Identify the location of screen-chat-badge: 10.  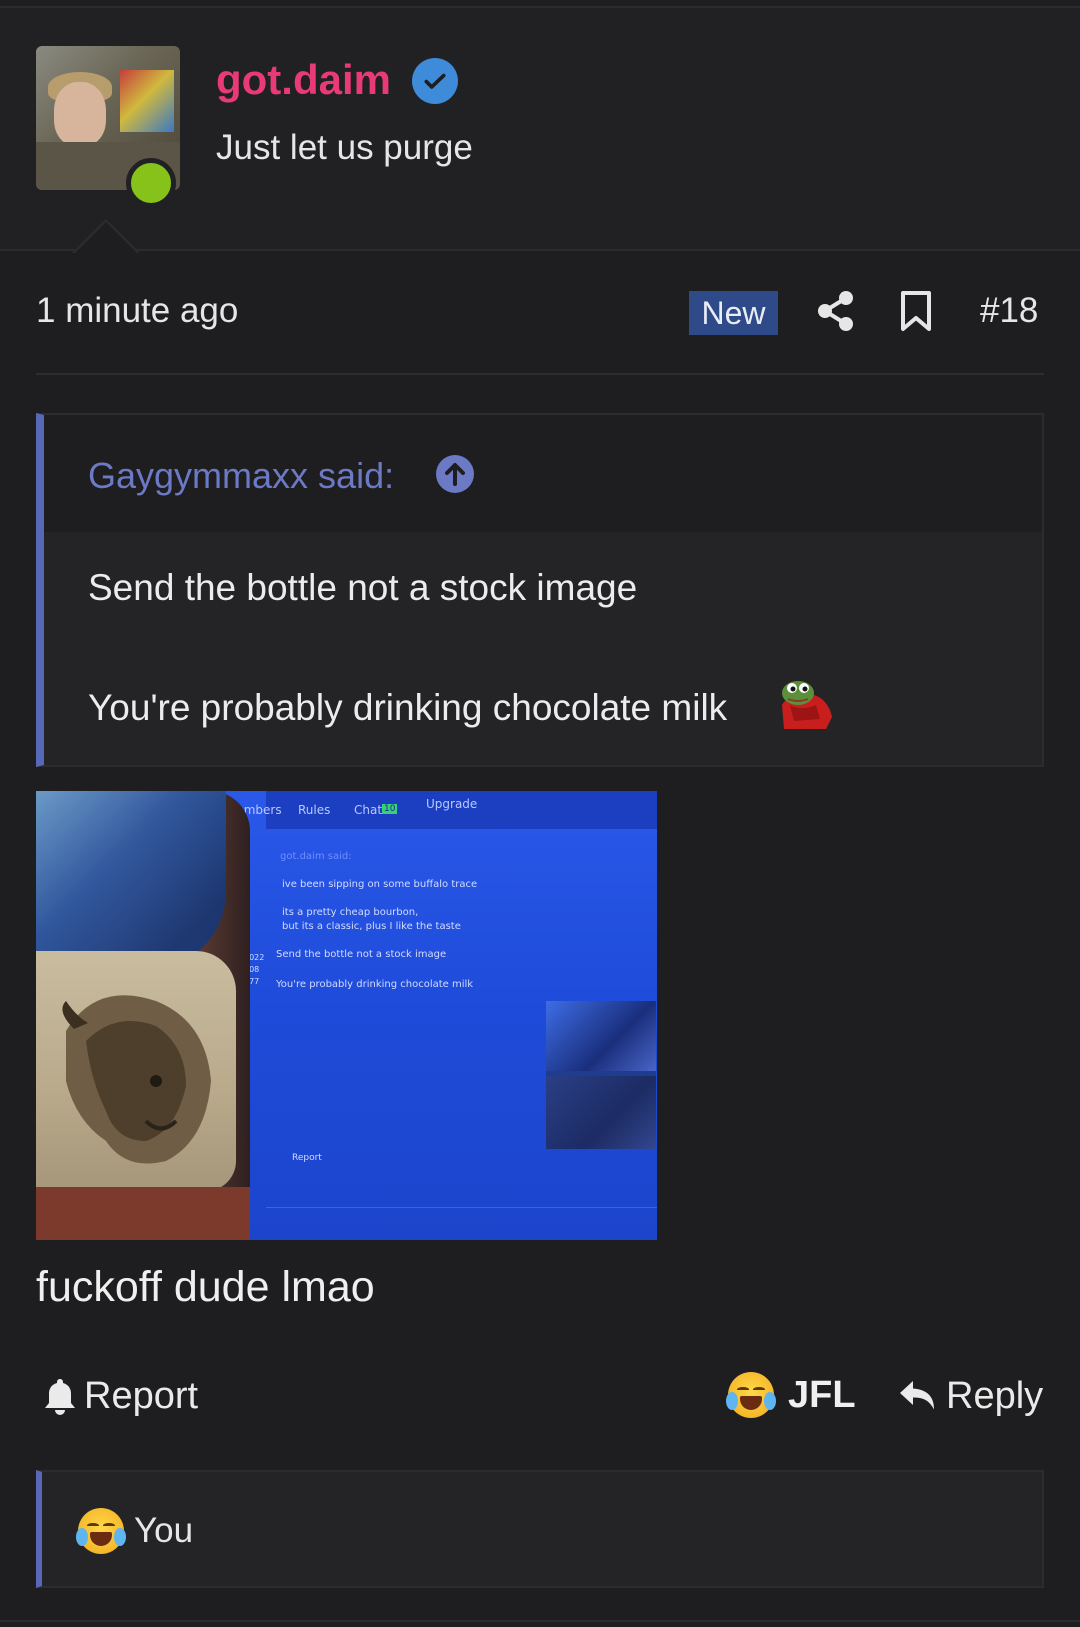
(390, 809).